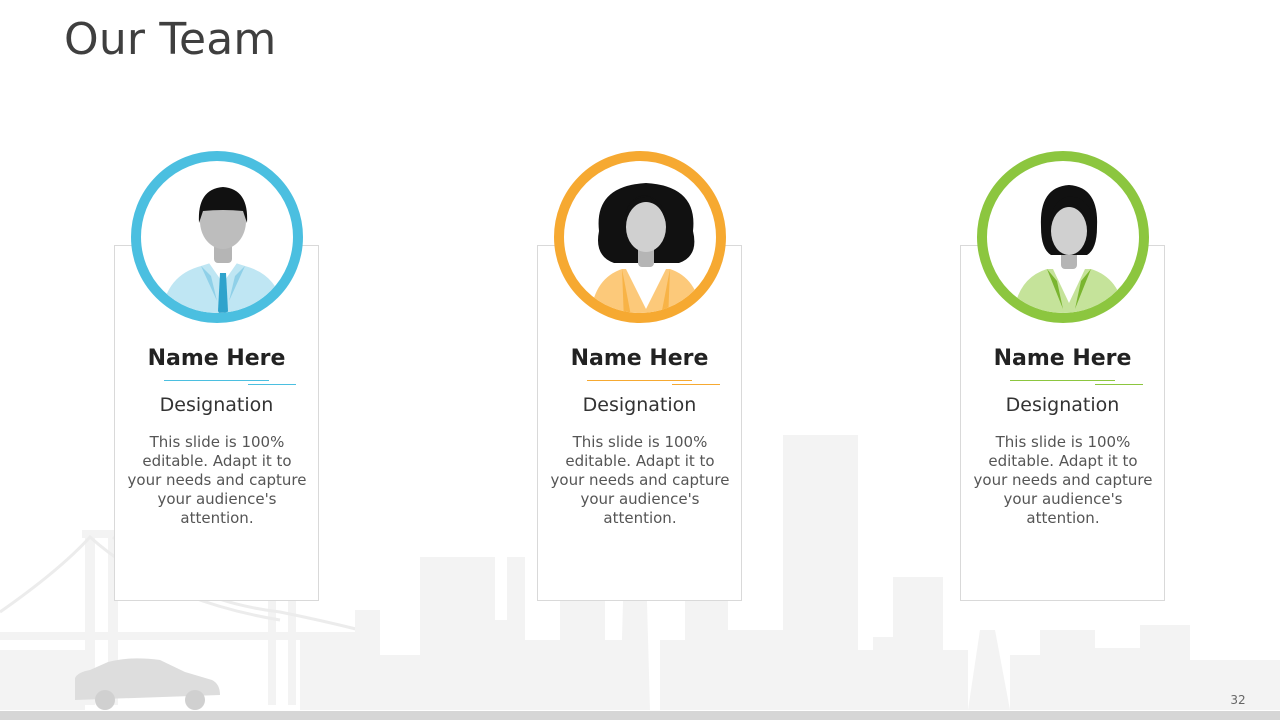 Image resolution: width=1280 pixels, height=720 pixels. Describe the element at coordinates (147, 684) in the screenshot. I see `car-icon` at that location.